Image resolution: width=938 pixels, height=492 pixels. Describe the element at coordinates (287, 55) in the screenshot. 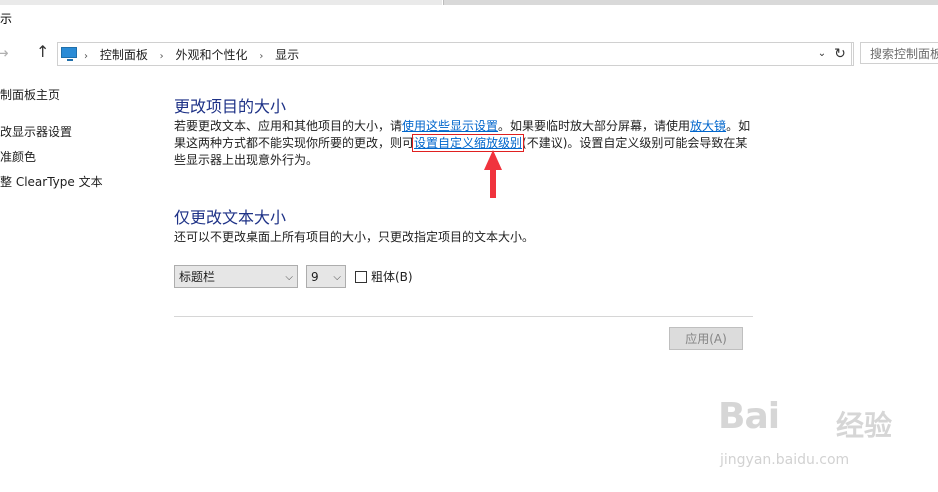

I see `breadcrumb-display: 显示` at that location.